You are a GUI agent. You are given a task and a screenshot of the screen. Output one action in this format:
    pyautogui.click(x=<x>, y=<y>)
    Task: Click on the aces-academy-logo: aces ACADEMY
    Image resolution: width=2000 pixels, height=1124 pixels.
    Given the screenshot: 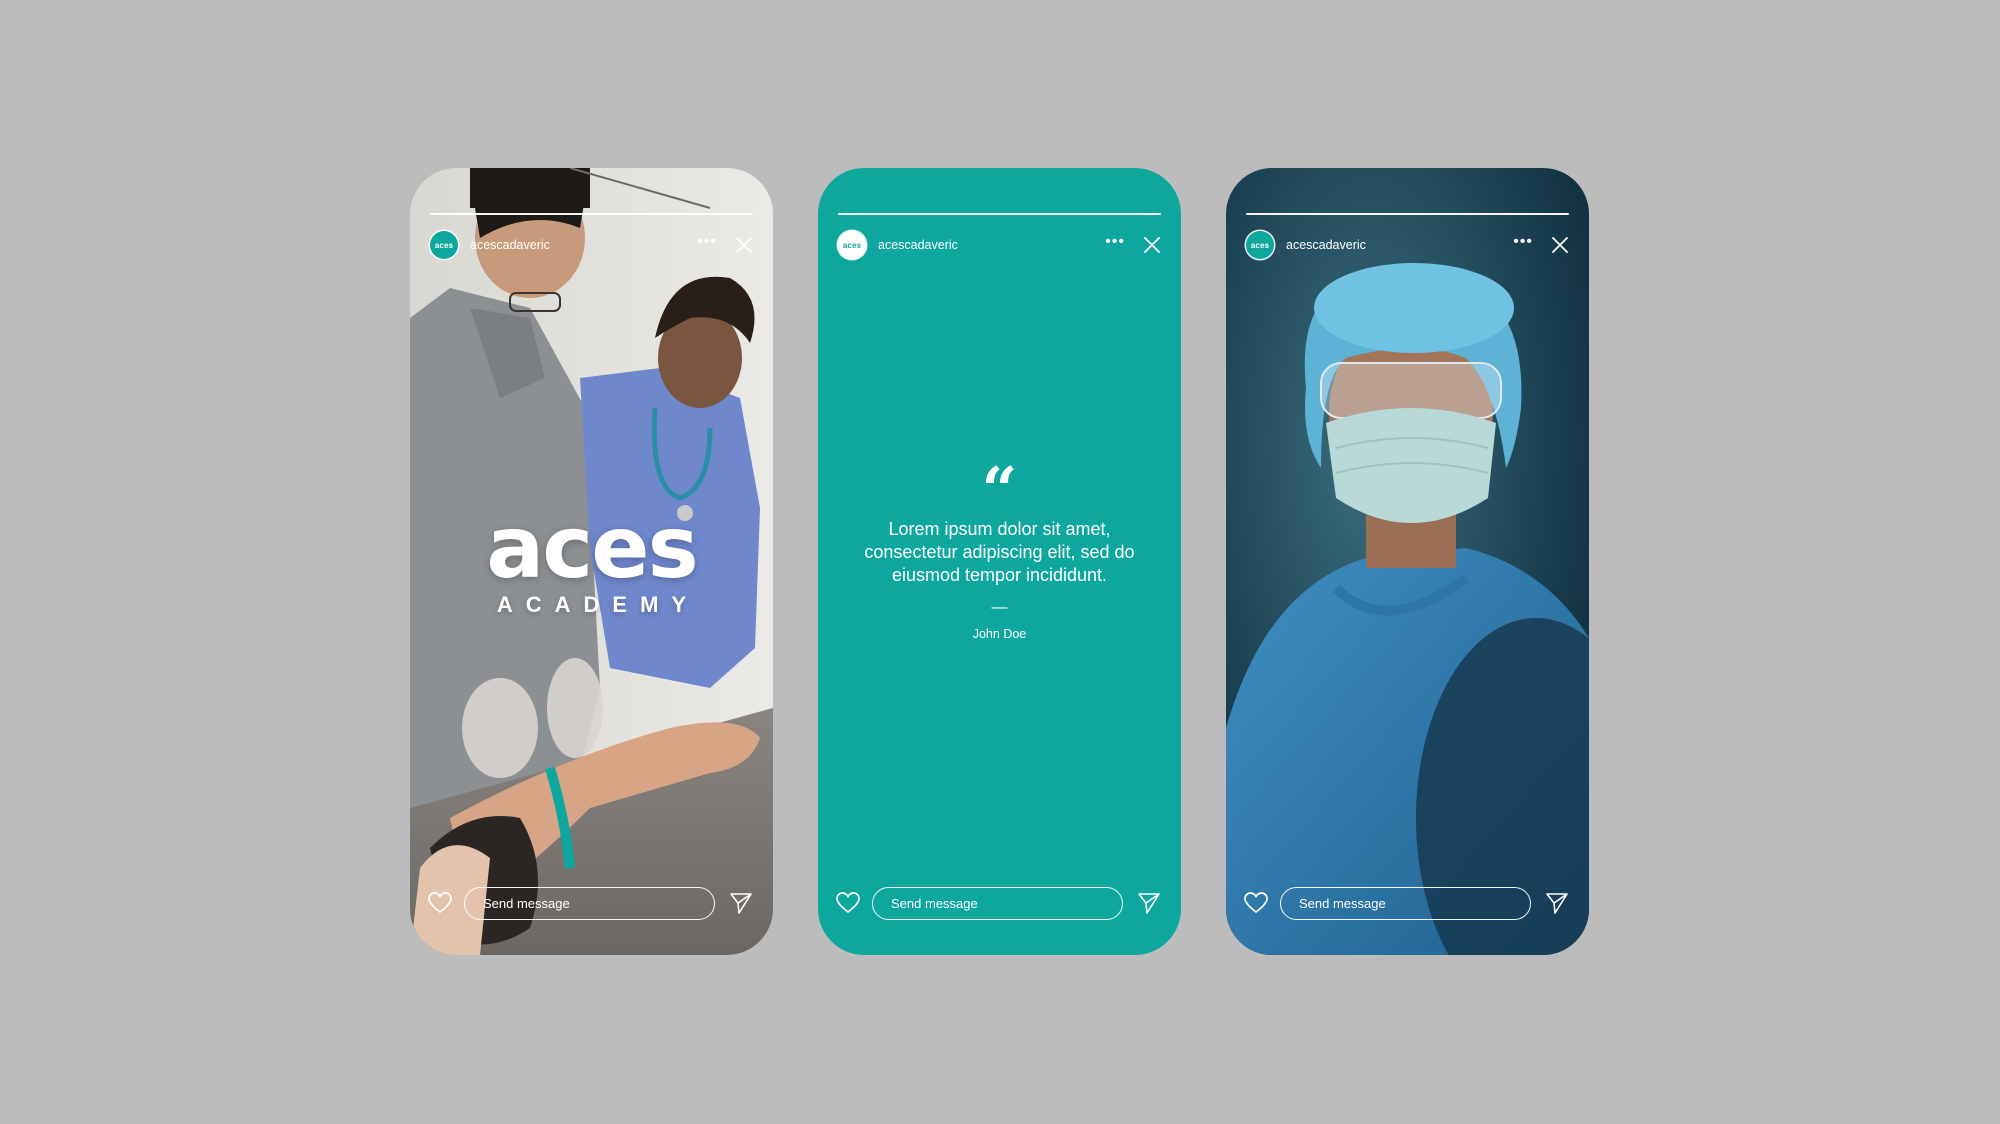 What is the action you would take?
    pyautogui.click(x=591, y=558)
    